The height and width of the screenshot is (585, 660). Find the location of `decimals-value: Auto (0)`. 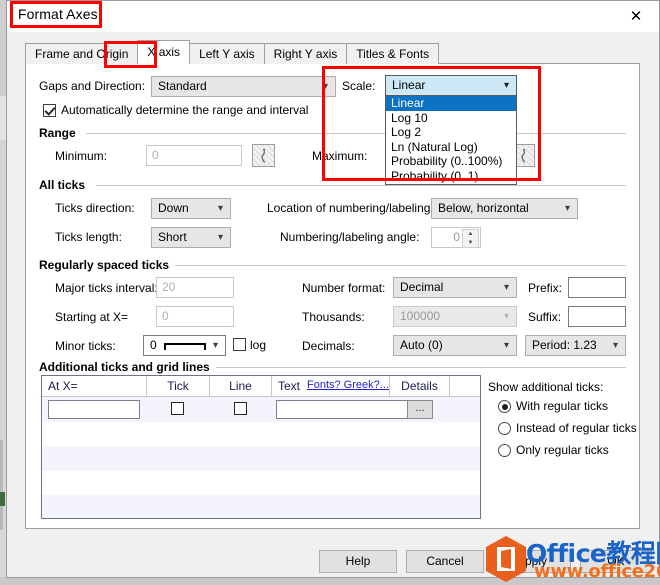

decimals-value: Auto (0) is located at coordinates (421, 345).